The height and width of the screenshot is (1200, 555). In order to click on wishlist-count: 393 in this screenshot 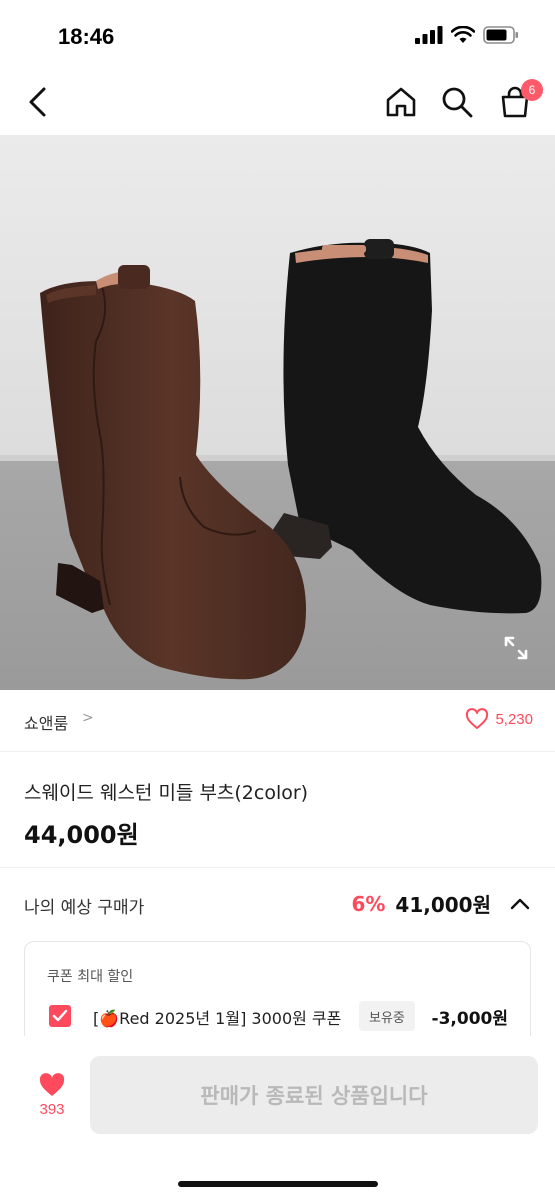, I will do `click(52, 1109)`.